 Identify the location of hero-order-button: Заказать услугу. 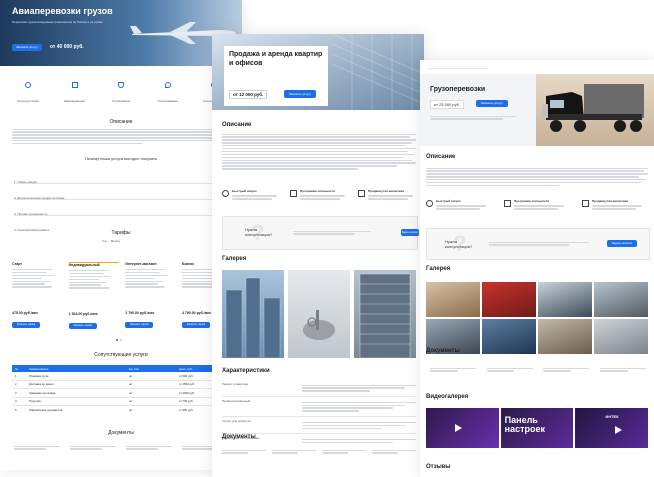
(27, 47).